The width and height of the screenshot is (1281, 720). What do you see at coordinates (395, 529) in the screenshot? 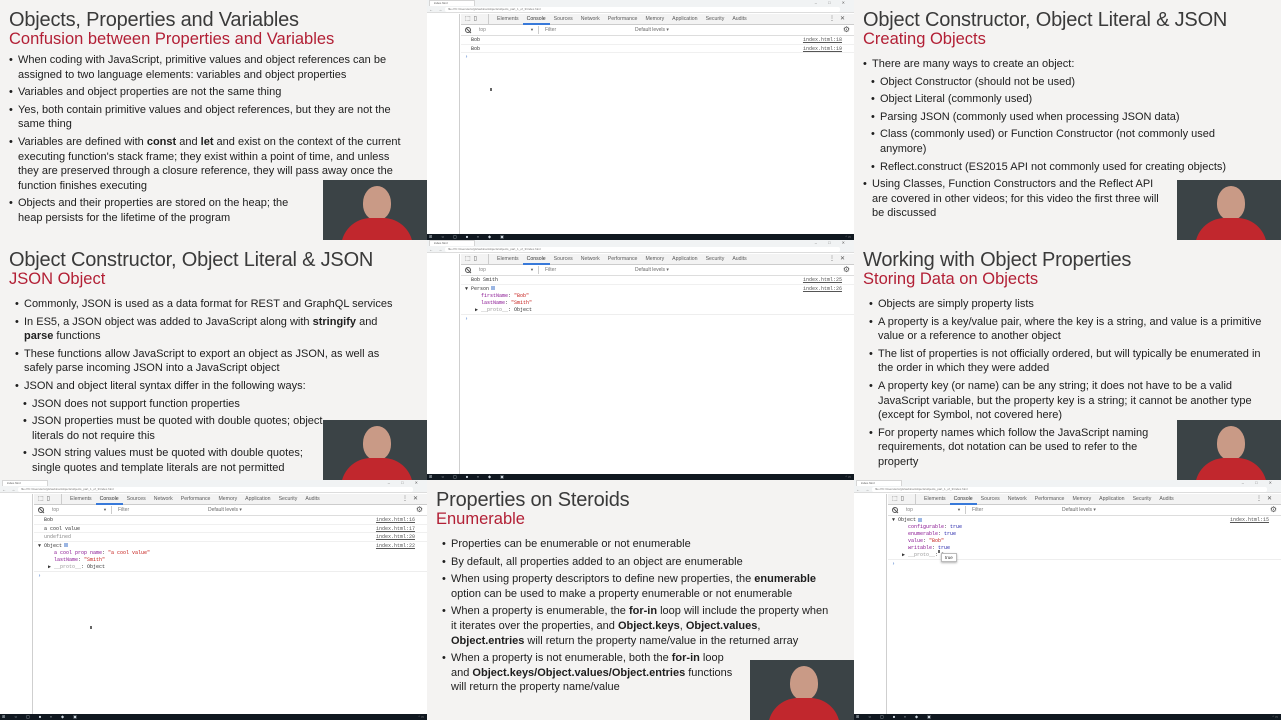
I see `source-link: index.html:17` at bounding box center [395, 529].